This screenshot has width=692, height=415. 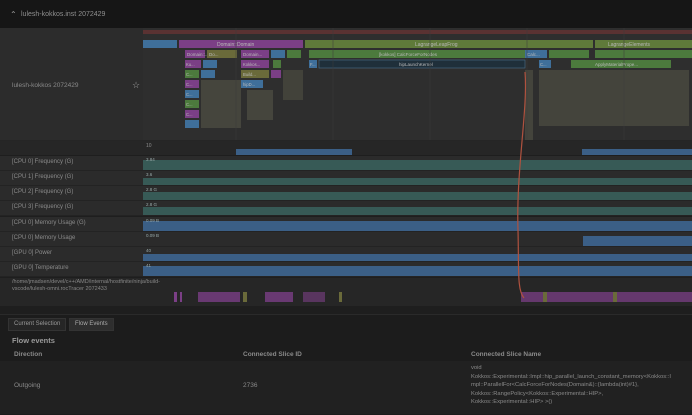 I want to click on counter-track-cpu3-freq: [CPU 3] Frequency (G) 2.8 G, so click(x=346, y=208).